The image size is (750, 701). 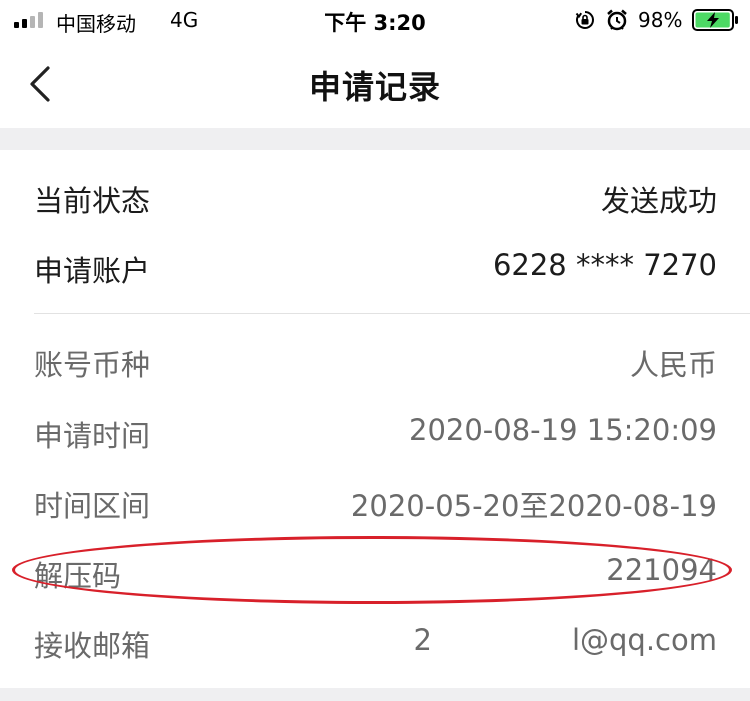 What do you see at coordinates (658, 201) in the screenshot?
I see `status-value: 发送成功` at bounding box center [658, 201].